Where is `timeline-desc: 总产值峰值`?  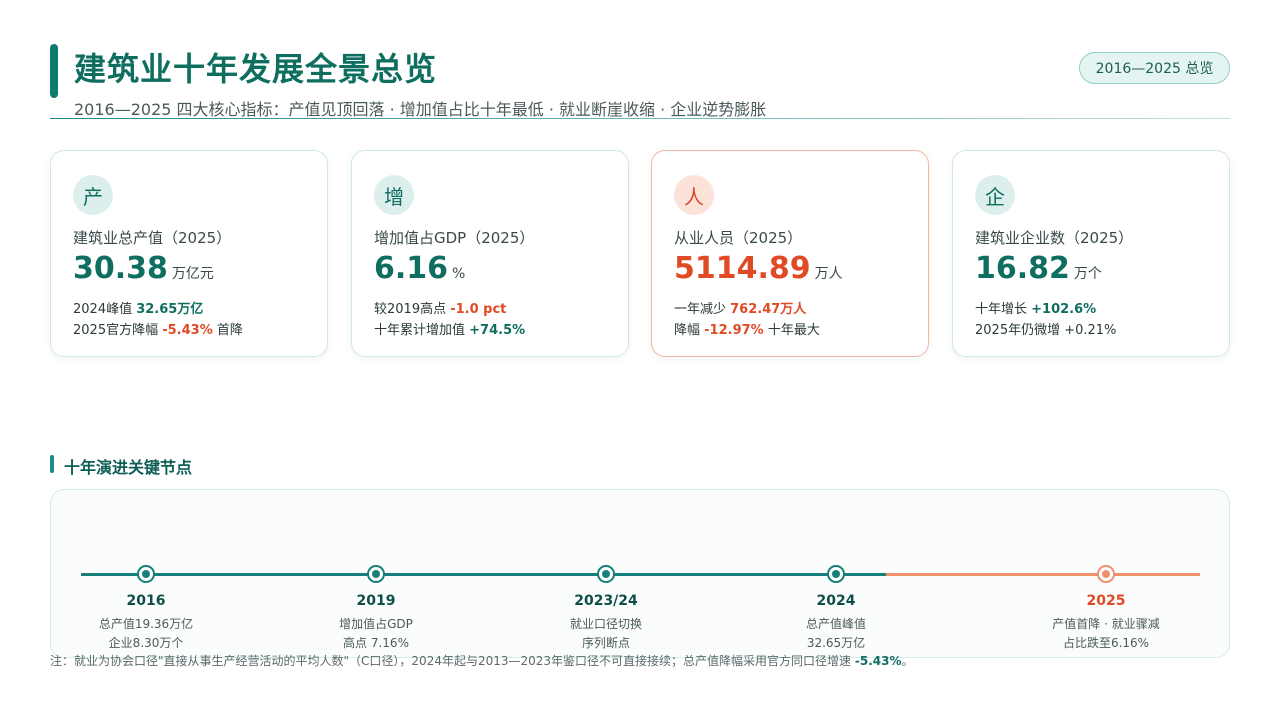
timeline-desc: 总产值峰值 is located at coordinates (835, 624).